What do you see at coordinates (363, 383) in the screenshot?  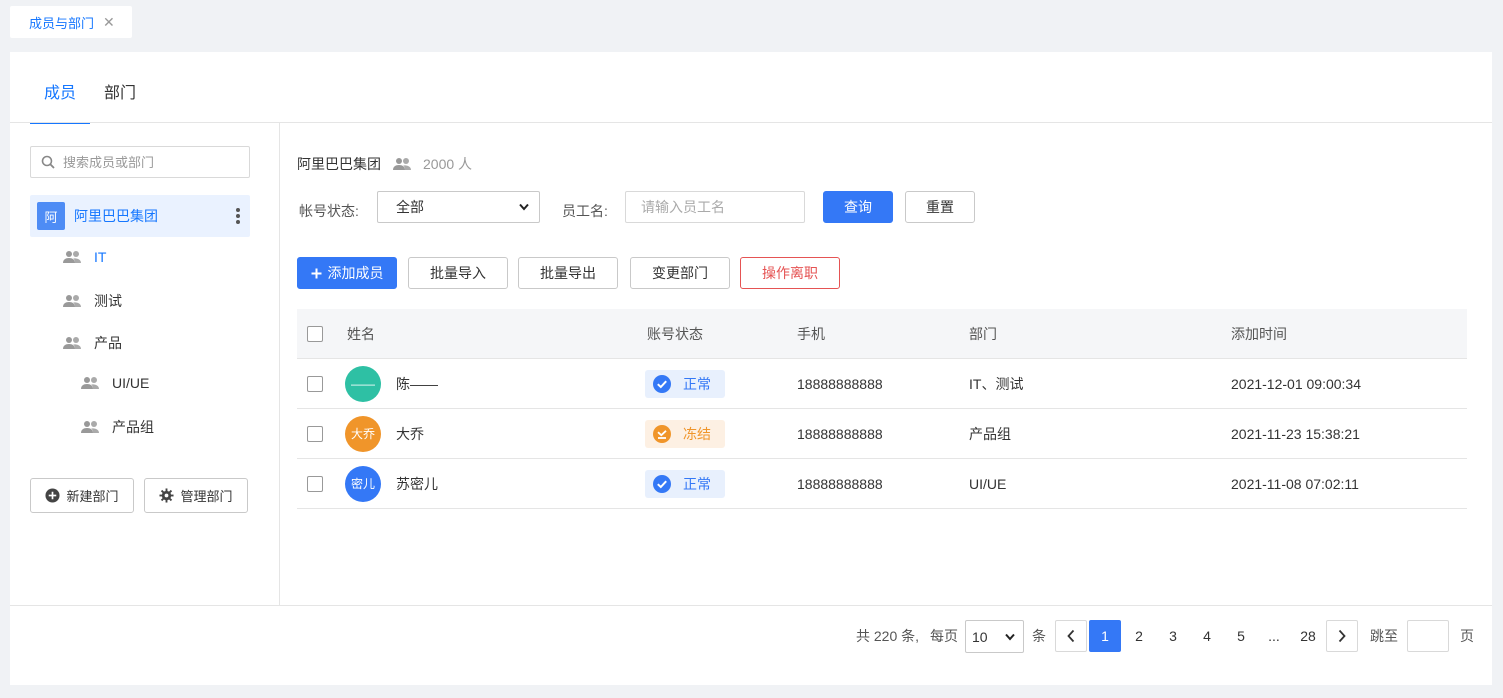 I see `avatar: ——` at bounding box center [363, 383].